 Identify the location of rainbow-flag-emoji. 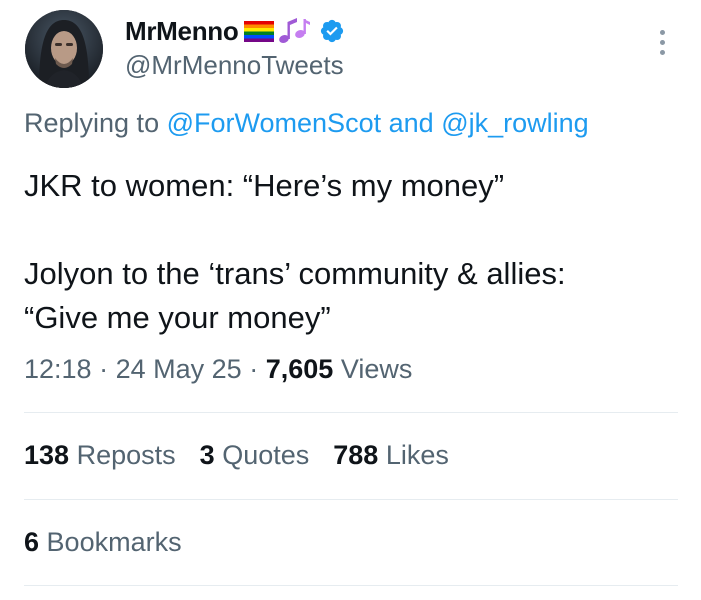
(259, 31).